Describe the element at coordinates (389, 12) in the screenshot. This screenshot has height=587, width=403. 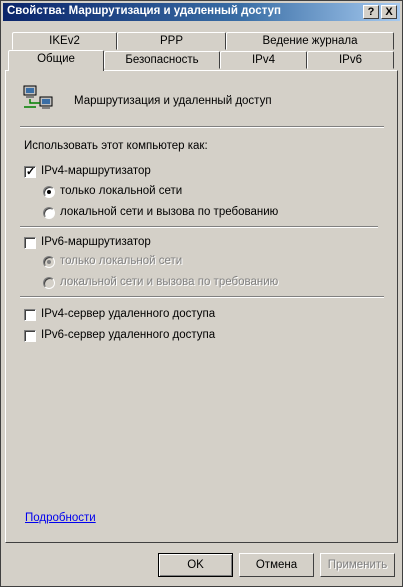
I see `close-button: X` at that location.